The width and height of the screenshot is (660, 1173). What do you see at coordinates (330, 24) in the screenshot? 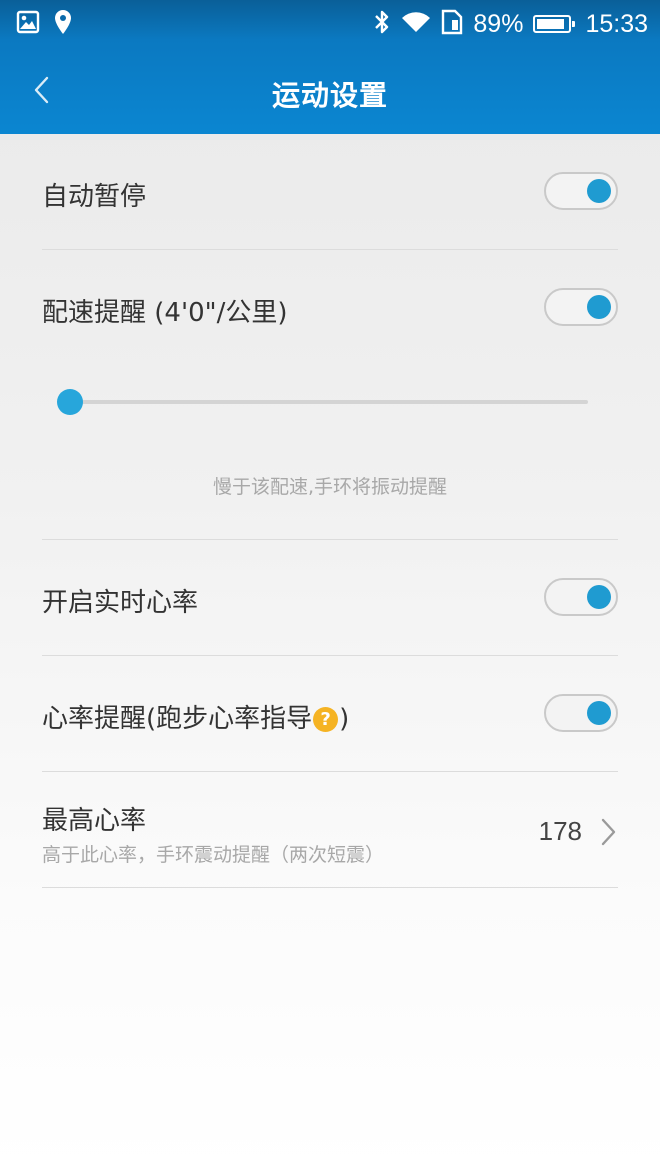
I see `status-bar: 89% 15:33` at bounding box center [330, 24].